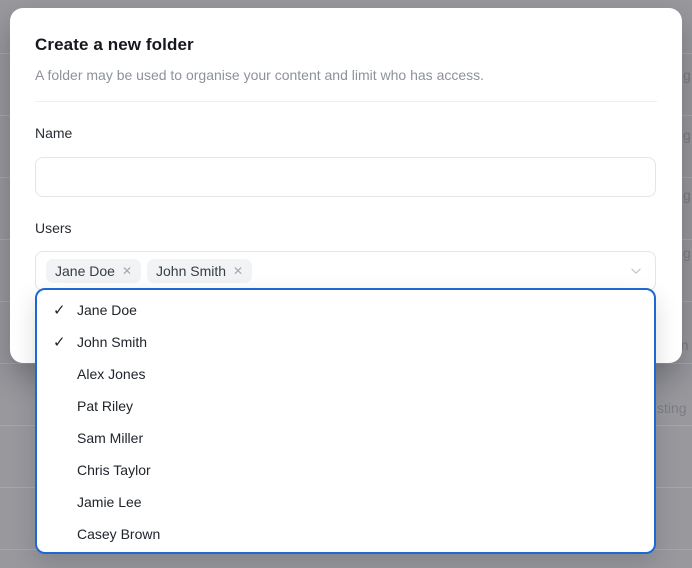 This screenshot has width=692, height=568. Describe the element at coordinates (85, 271) in the screenshot. I see `selected-user-name: Jane Doe` at that location.